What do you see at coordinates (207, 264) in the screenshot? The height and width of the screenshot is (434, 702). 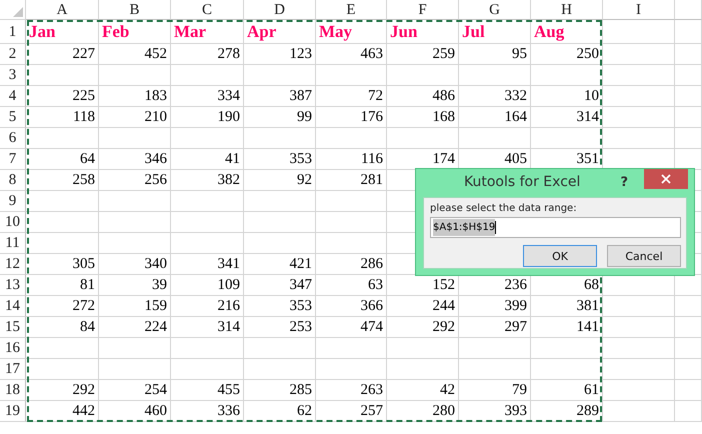 I see `table-cell: 341` at bounding box center [207, 264].